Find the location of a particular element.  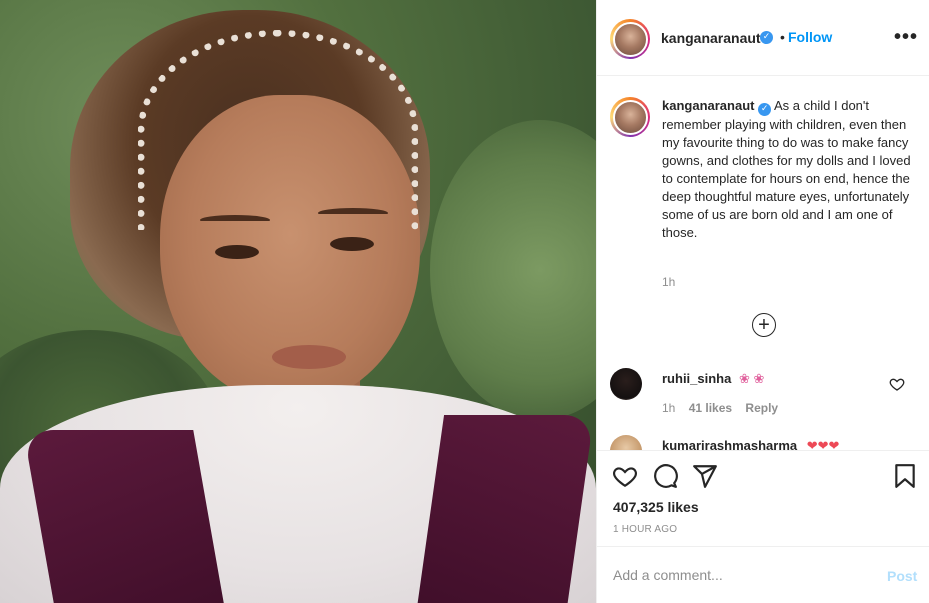

author-avatar is located at coordinates (630, 39).